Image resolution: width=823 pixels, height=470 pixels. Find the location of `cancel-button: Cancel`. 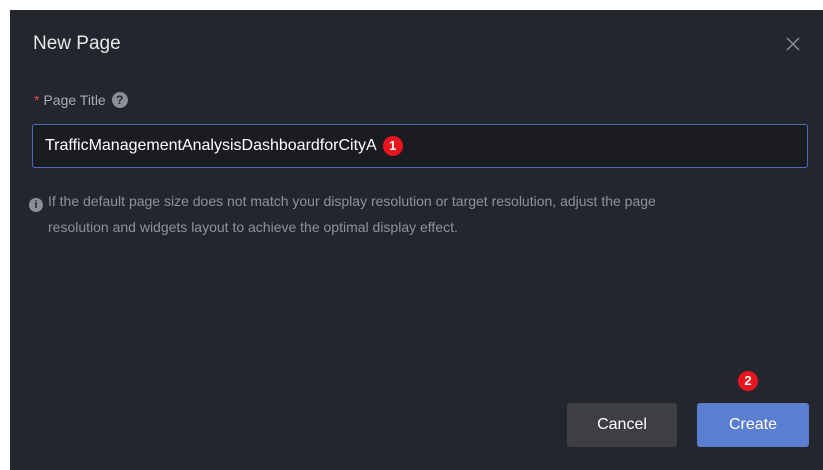

cancel-button: Cancel is located at coordinates (622, 425).